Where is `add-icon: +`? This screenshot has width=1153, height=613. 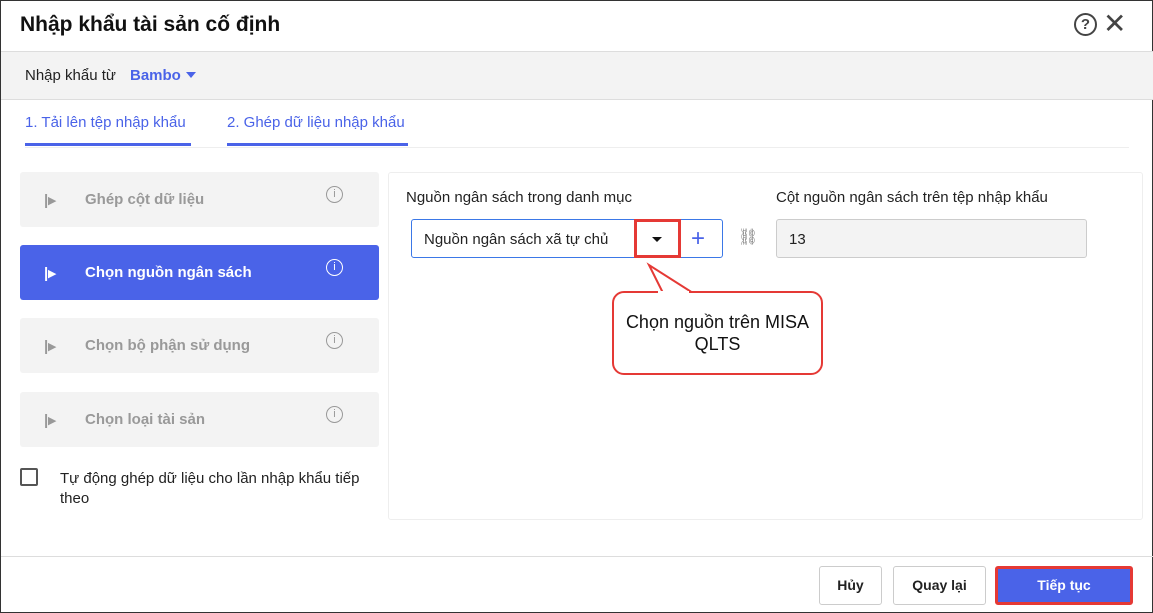
add-icon: + is located at coordinates (698, 239).